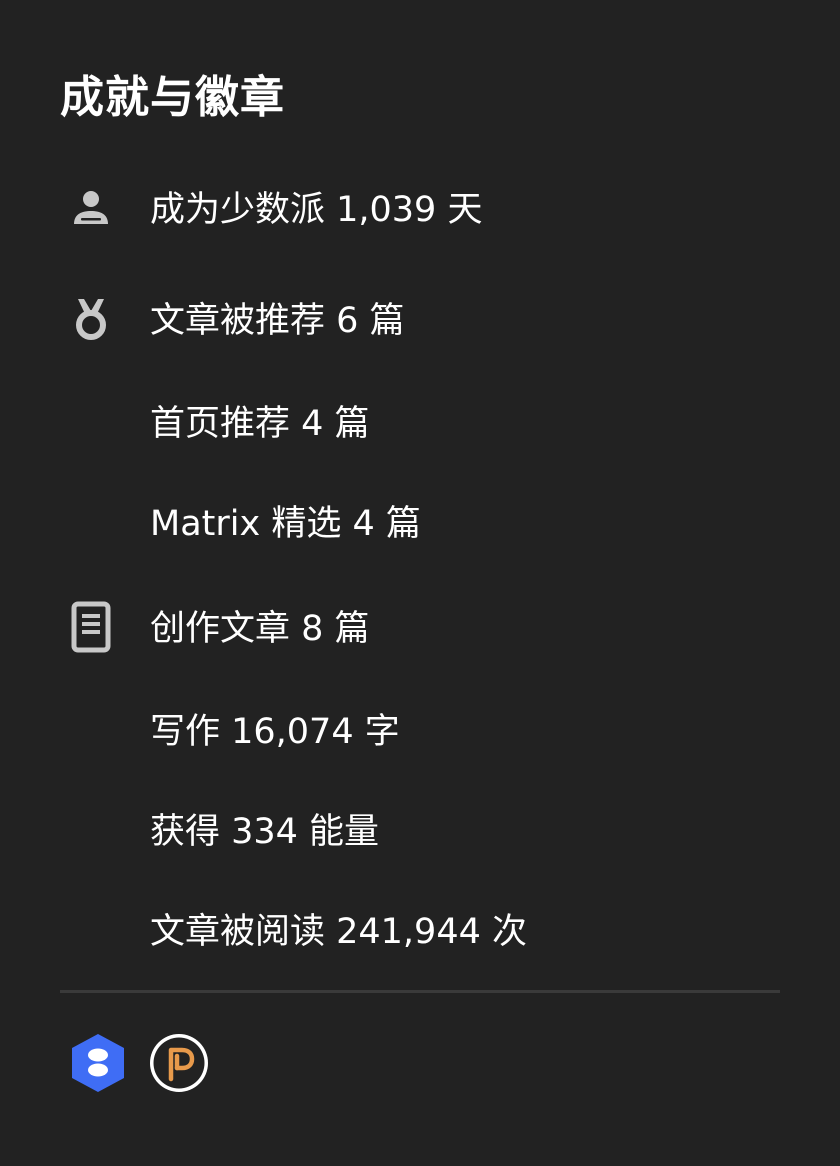 This screenshot has width=840, height=1166. Describe the element at coordinates (316, 210) in the screenshot. I see `minority-days-stat: 成为少数派 1,039 天` at that location.